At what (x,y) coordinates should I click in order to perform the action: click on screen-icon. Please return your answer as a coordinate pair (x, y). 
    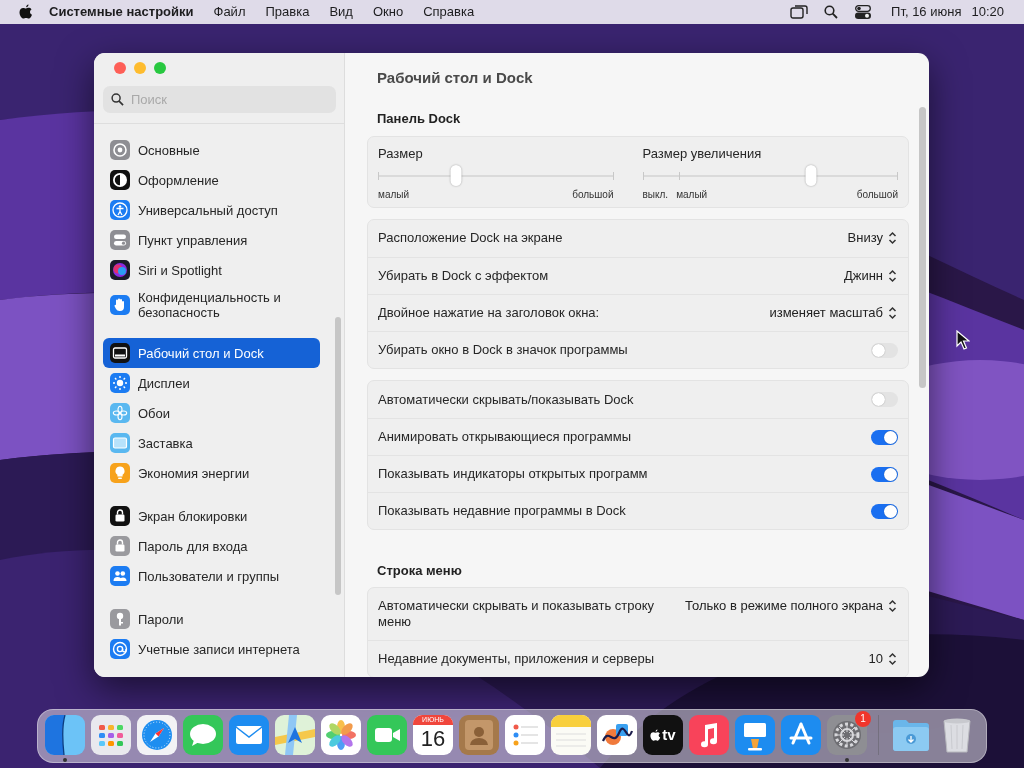
    Looking at the image, I should click on (120, 443).